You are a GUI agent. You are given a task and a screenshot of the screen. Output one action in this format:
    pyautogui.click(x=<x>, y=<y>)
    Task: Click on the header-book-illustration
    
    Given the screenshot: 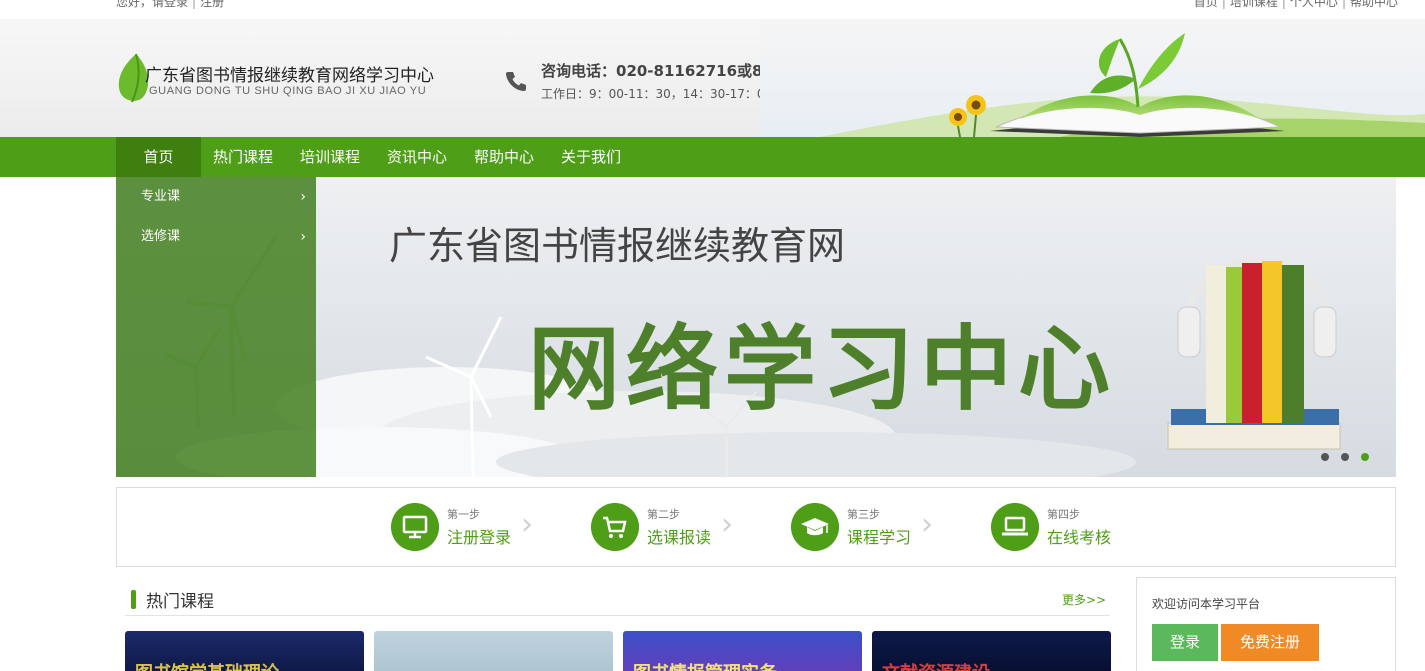 What is the action you would take?
    pyautogui.click(x=1092, y=78)
    